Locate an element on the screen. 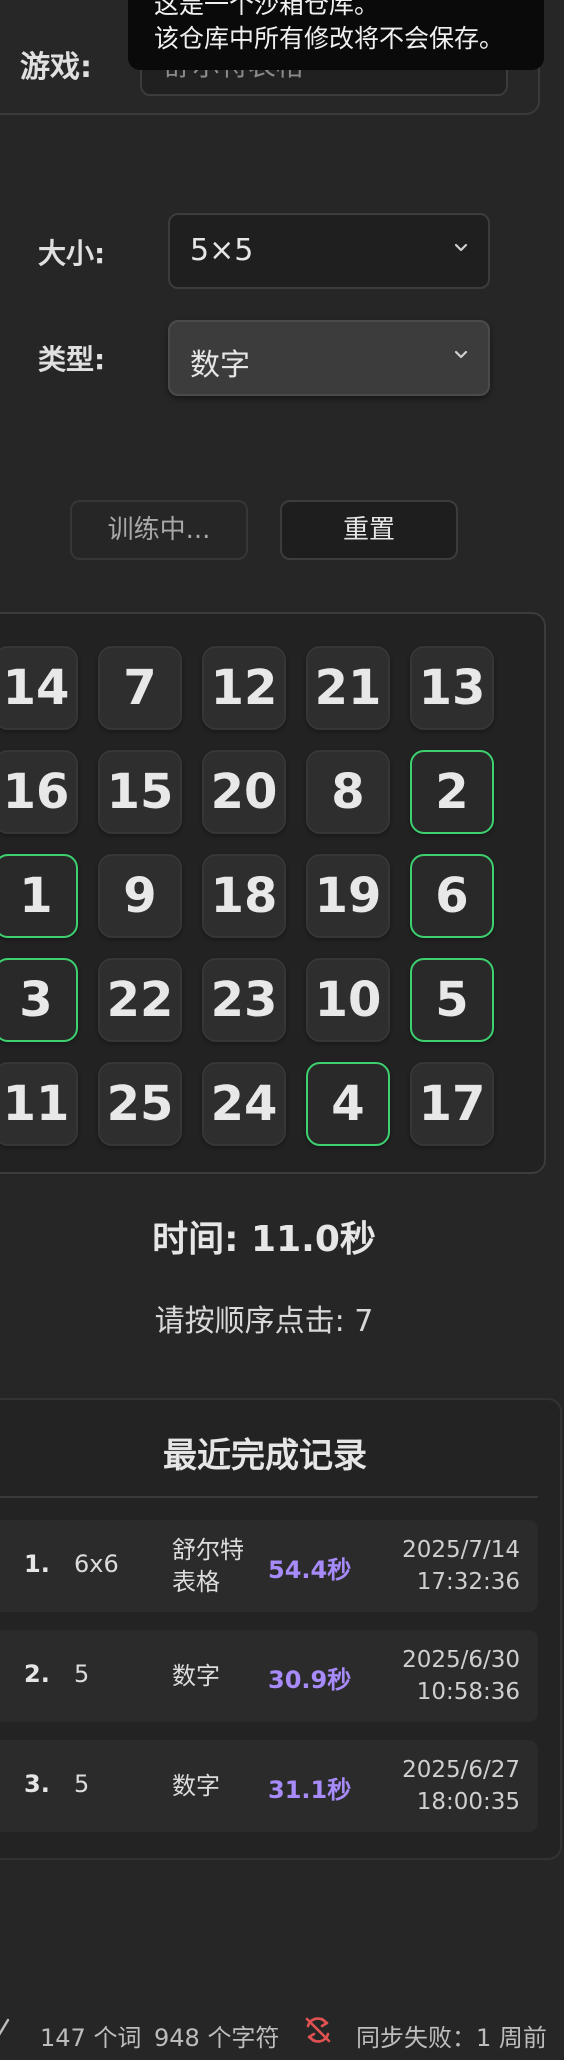 The height and width of the screenshot is (2060, 564). record-row: 2. 5 数字 30.9秒 2025/6/30 10:58:36 is located at coordinates (269, 1676).